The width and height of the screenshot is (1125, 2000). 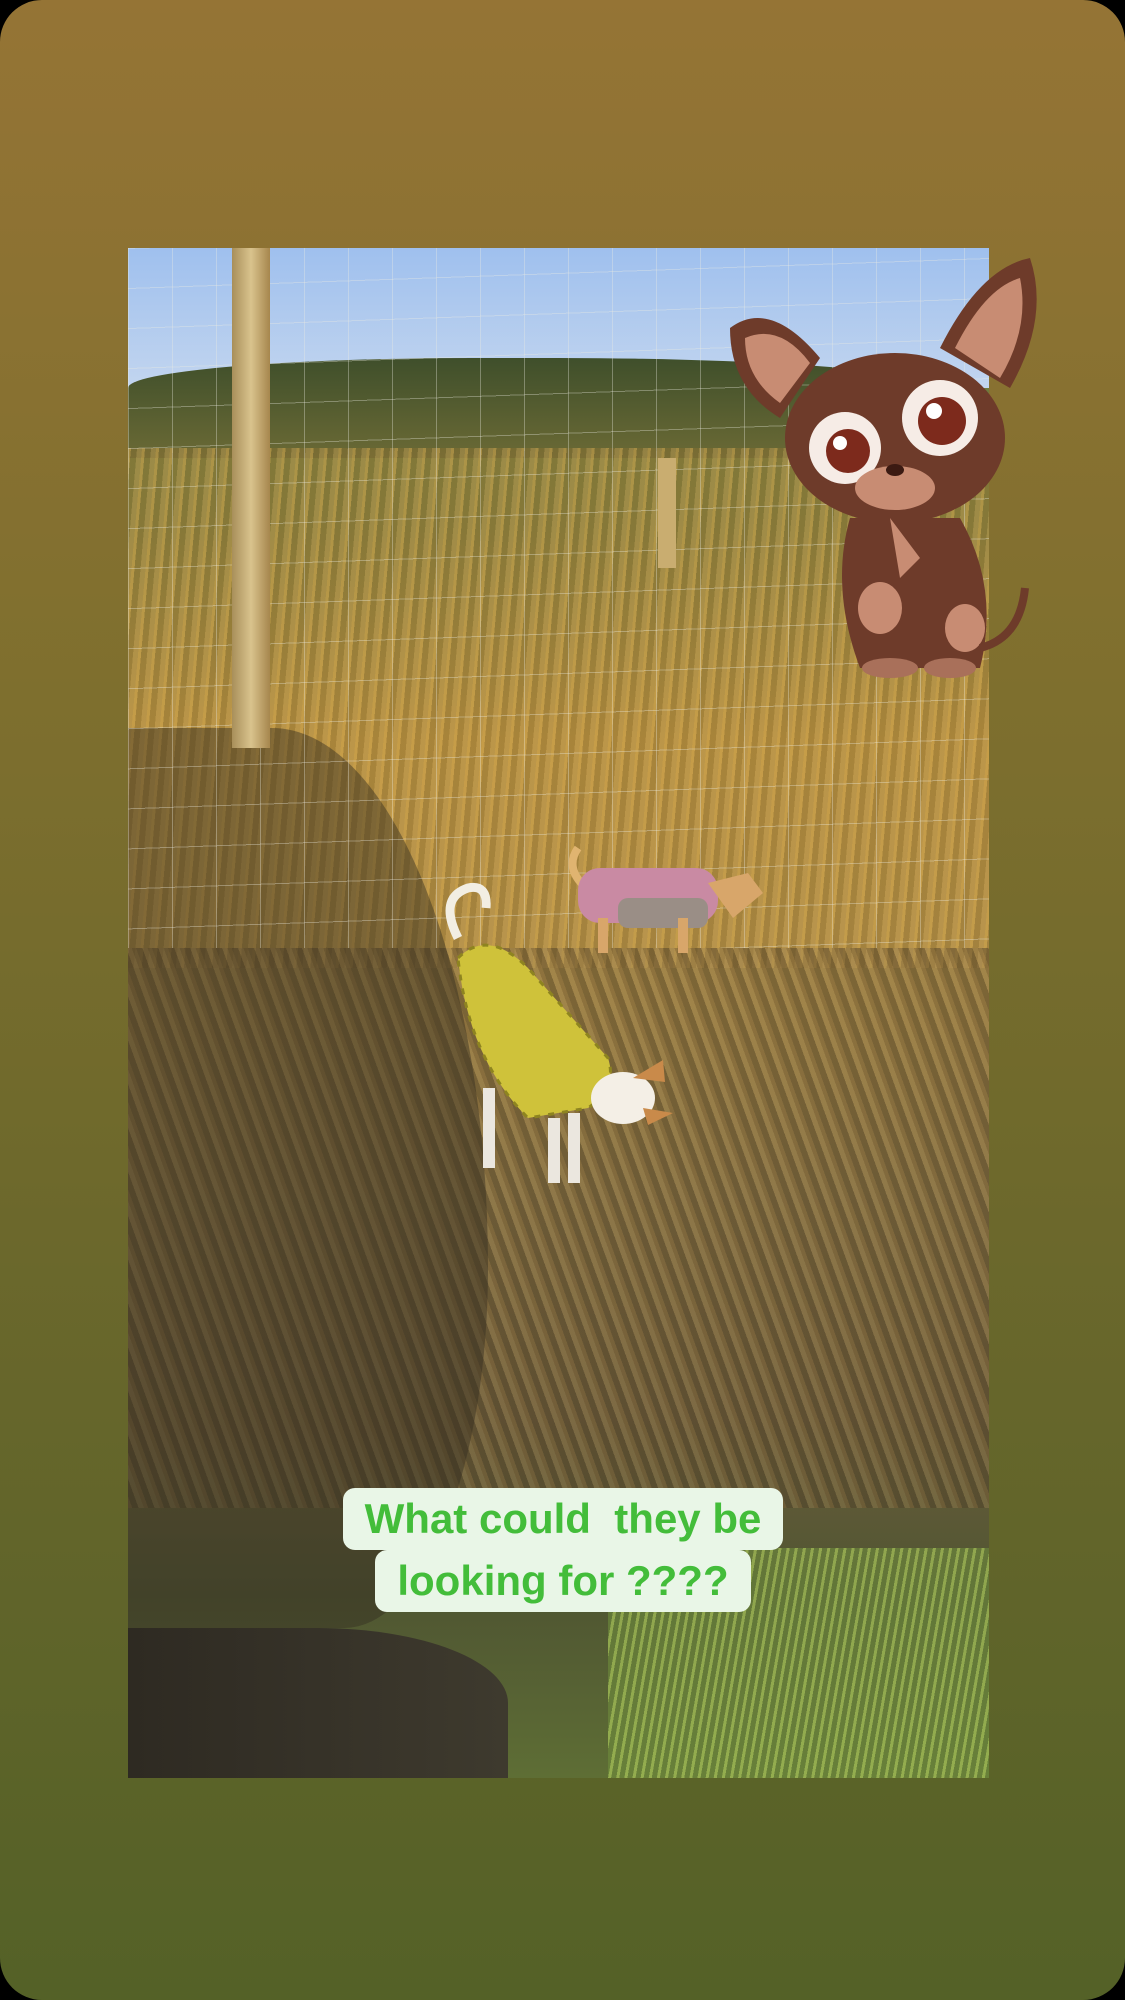 What do you see at coordinates (563, 1581) in the screenshot?
I see `caption-line-2: looking for ????` at bounding box center [563, 1581].